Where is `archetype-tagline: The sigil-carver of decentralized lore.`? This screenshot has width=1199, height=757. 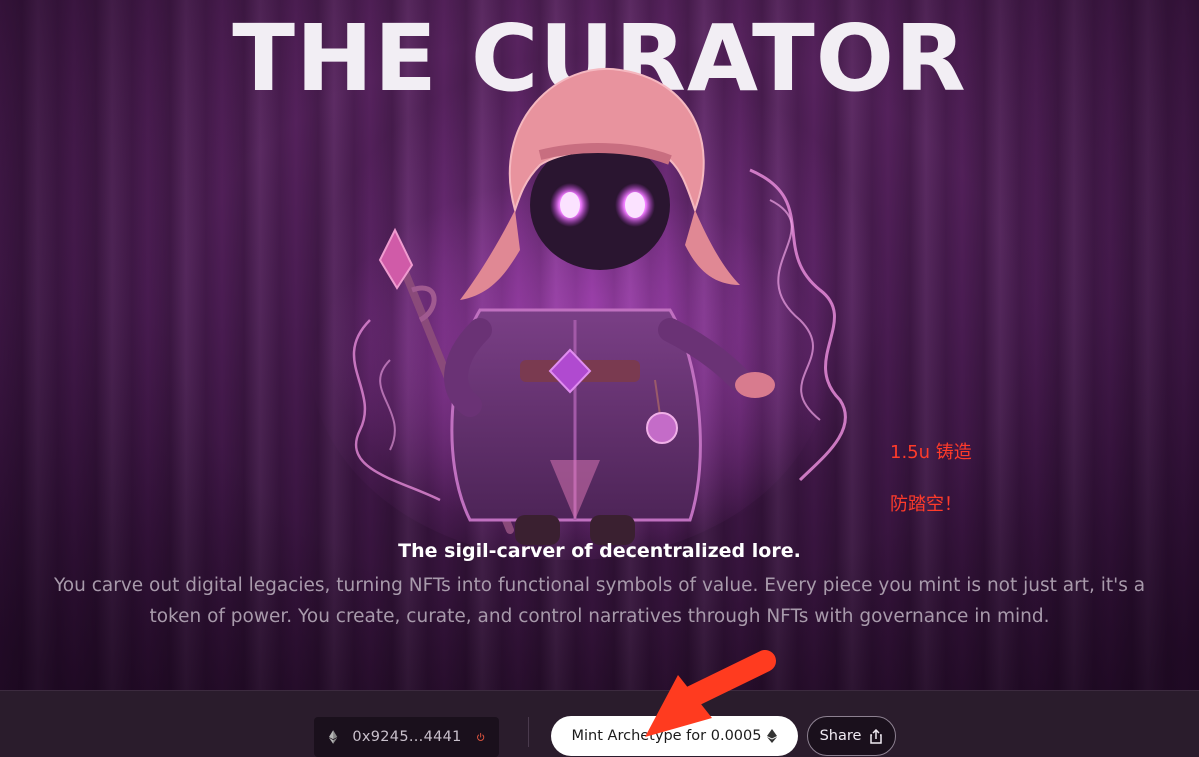
archetype-tagline: The sigil-carver of decentralized lore. is located at coordinates (599, 551).